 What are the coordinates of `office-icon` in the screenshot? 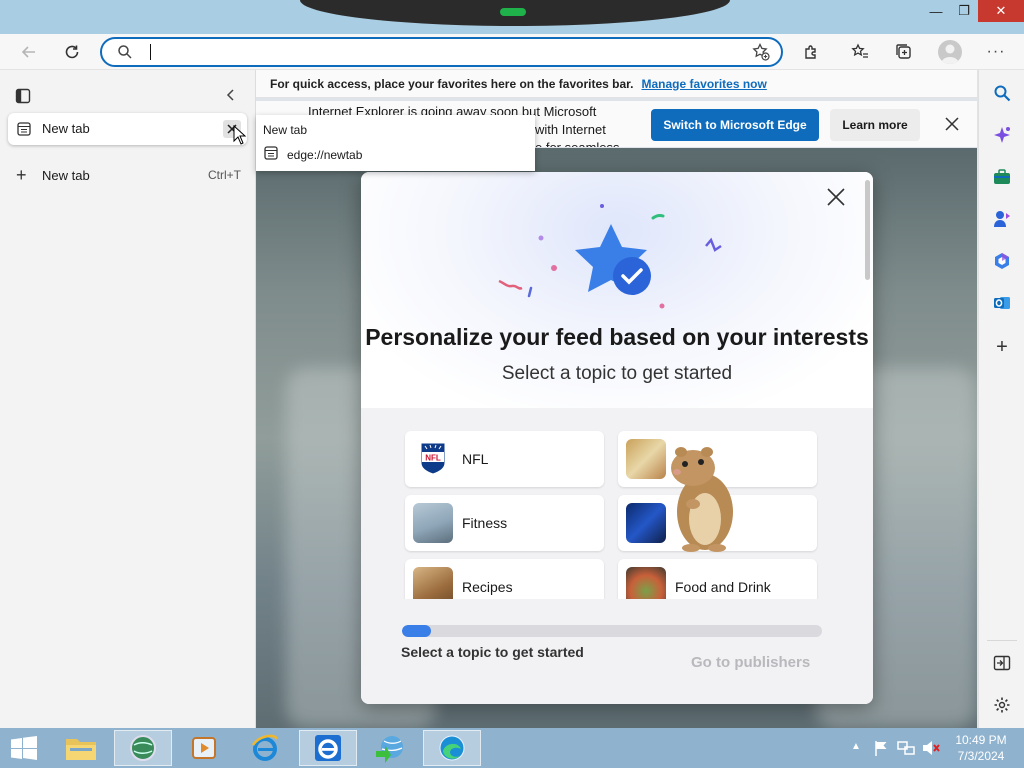 It's located at (1002, 261).